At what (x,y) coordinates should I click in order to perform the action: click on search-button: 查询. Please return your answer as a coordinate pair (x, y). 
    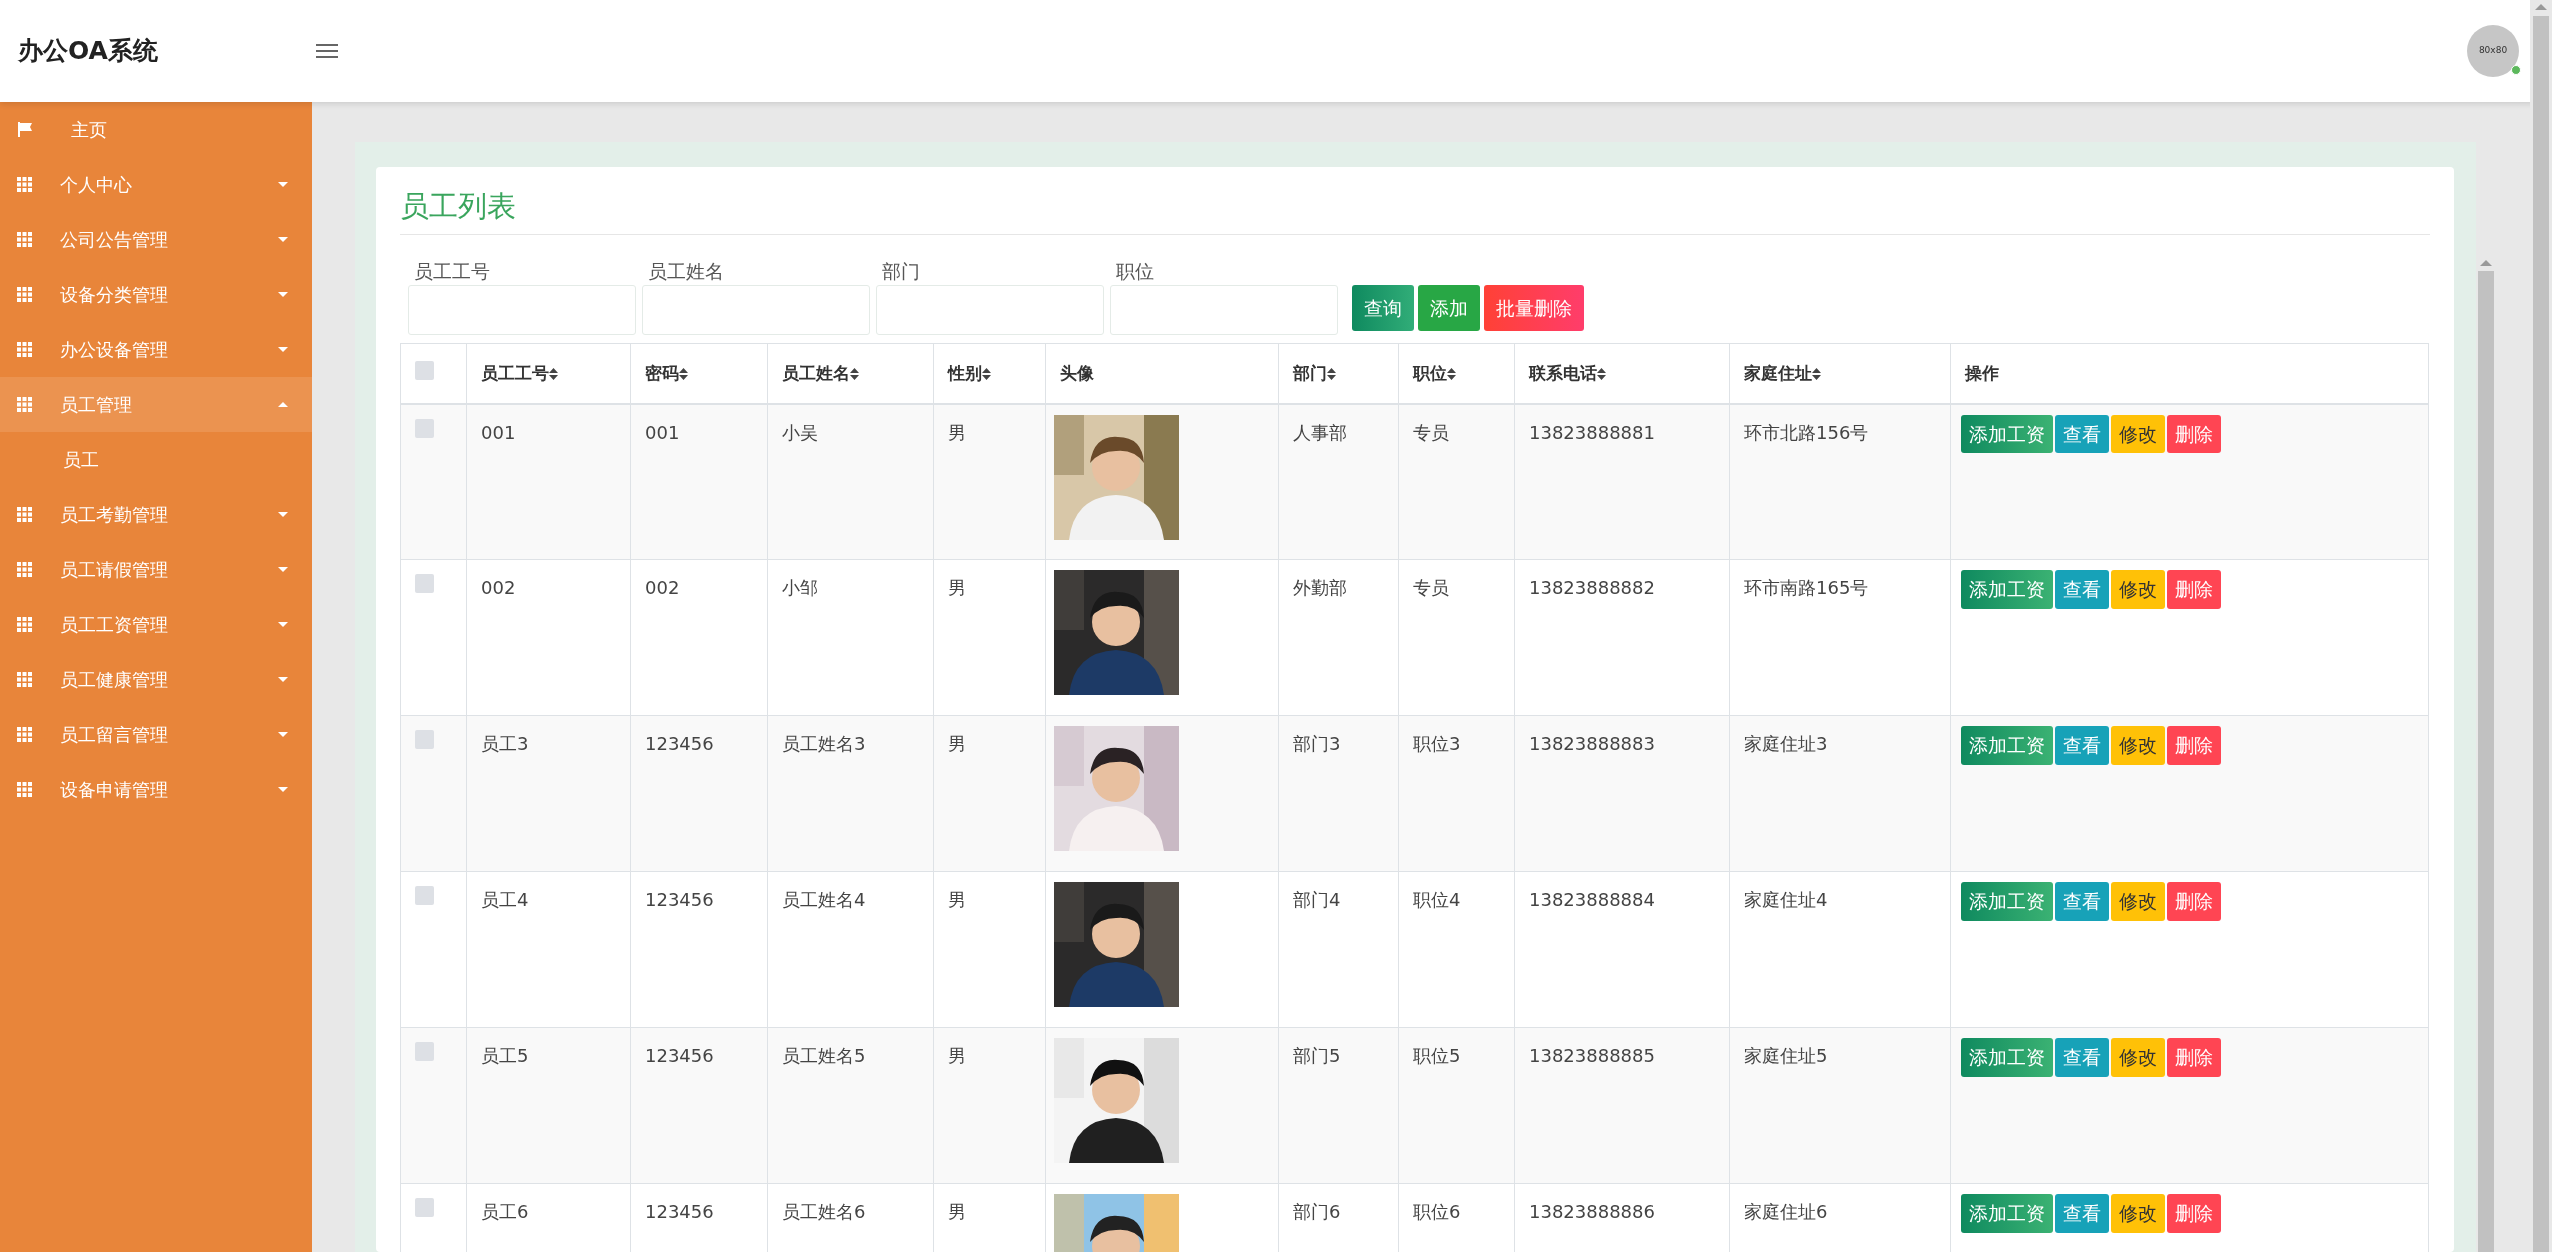
    Looking at the image, I should click on (1383, 308).